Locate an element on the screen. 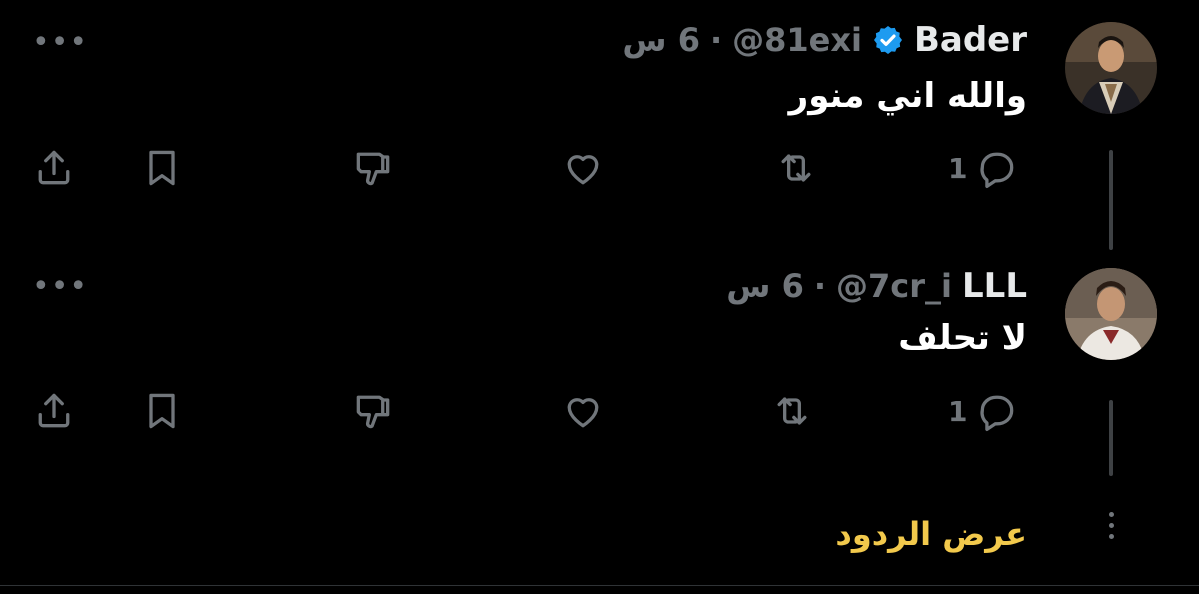 The width and height of the screenshot is (1199, 594). show-replies-link: عرض الردود is located at coordinates (931, 534).